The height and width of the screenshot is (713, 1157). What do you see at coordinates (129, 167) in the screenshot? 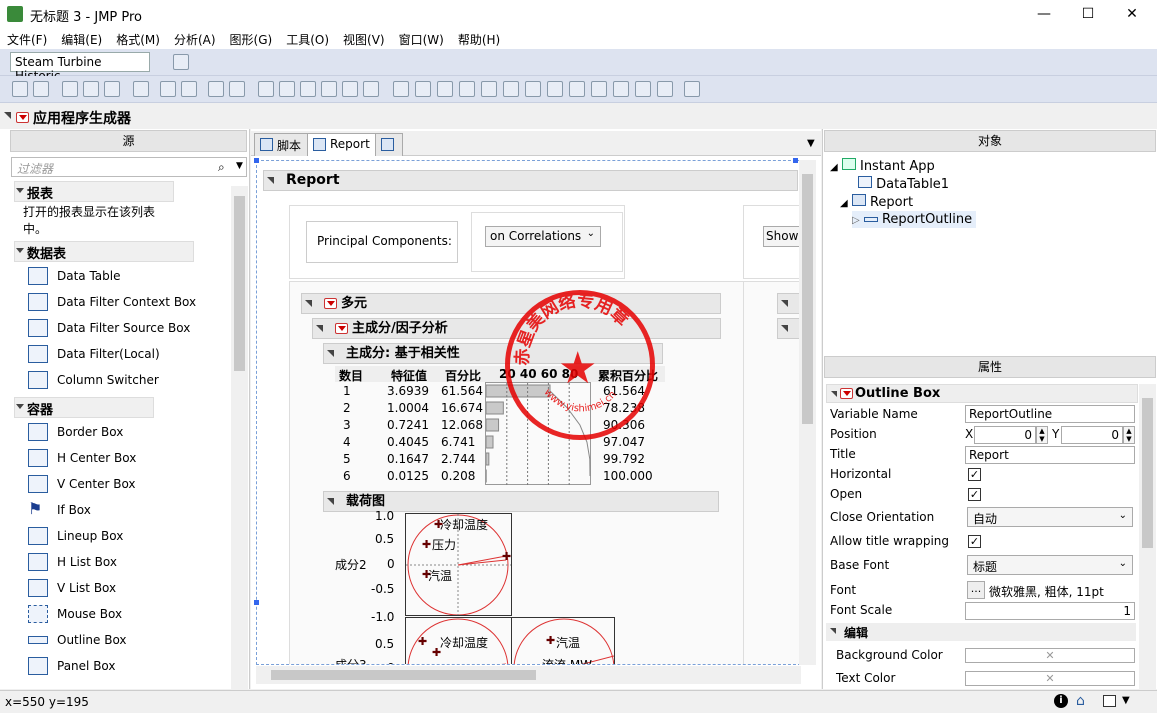
I see `filter-input: 过滤器` at bounding box center [129, 167].